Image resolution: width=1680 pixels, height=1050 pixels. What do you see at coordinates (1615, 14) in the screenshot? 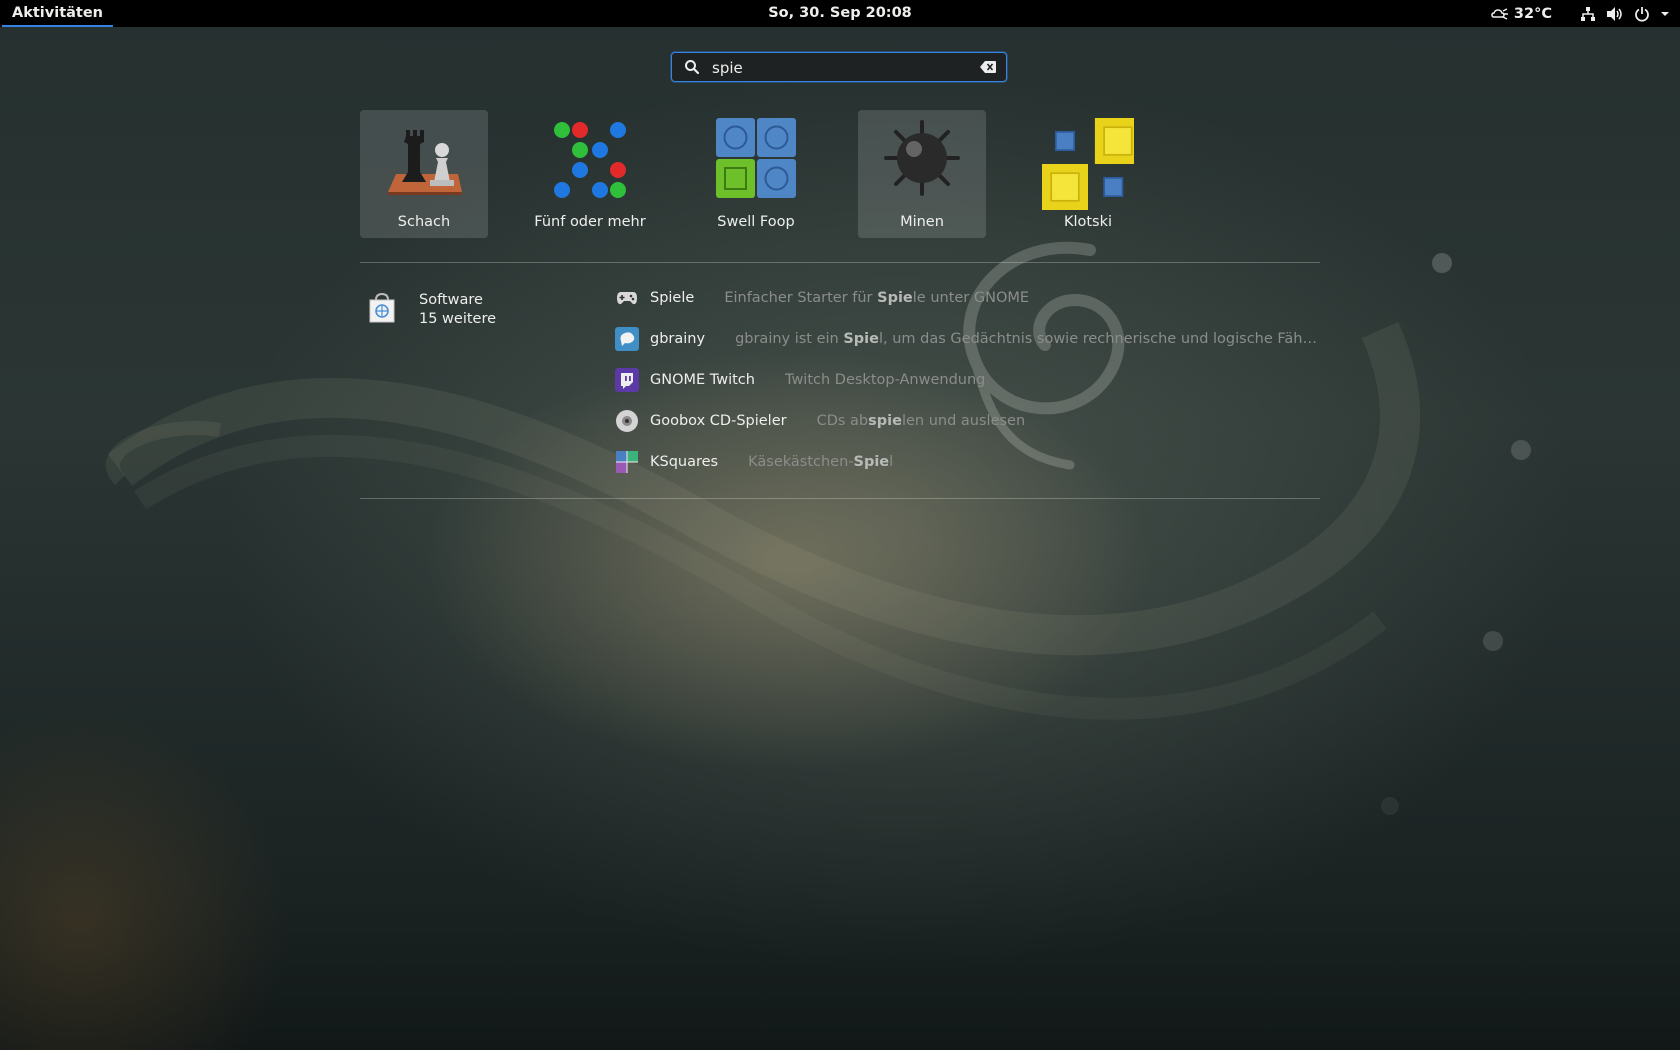
I see `volume-icon` at bounding box center [1615, 14].